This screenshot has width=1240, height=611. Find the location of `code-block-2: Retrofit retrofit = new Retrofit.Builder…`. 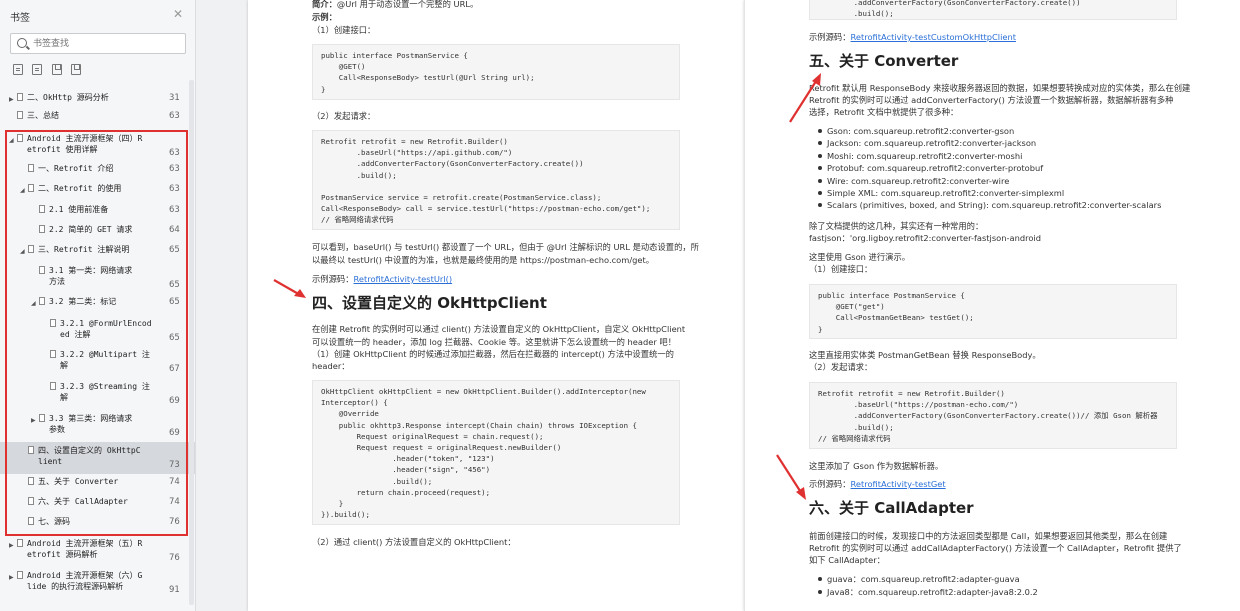

code-block-2: Retrofit retrofit = new Retrofit.Builder… is located at coordinates (496, 180).